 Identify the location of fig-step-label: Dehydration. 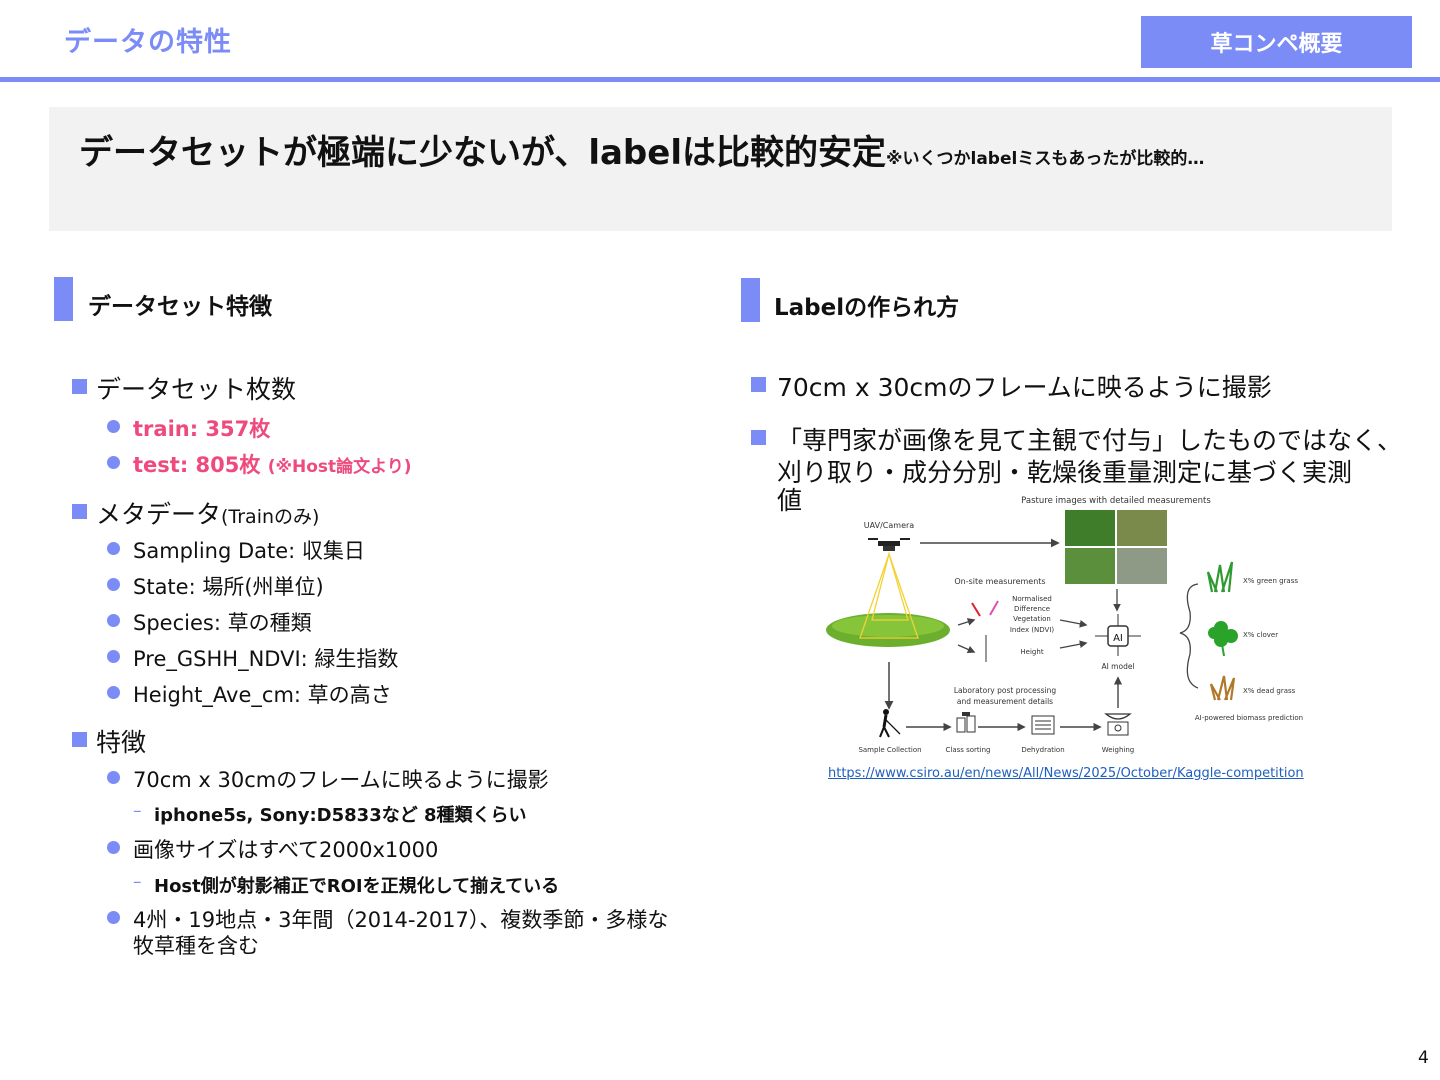
(1042, 750).